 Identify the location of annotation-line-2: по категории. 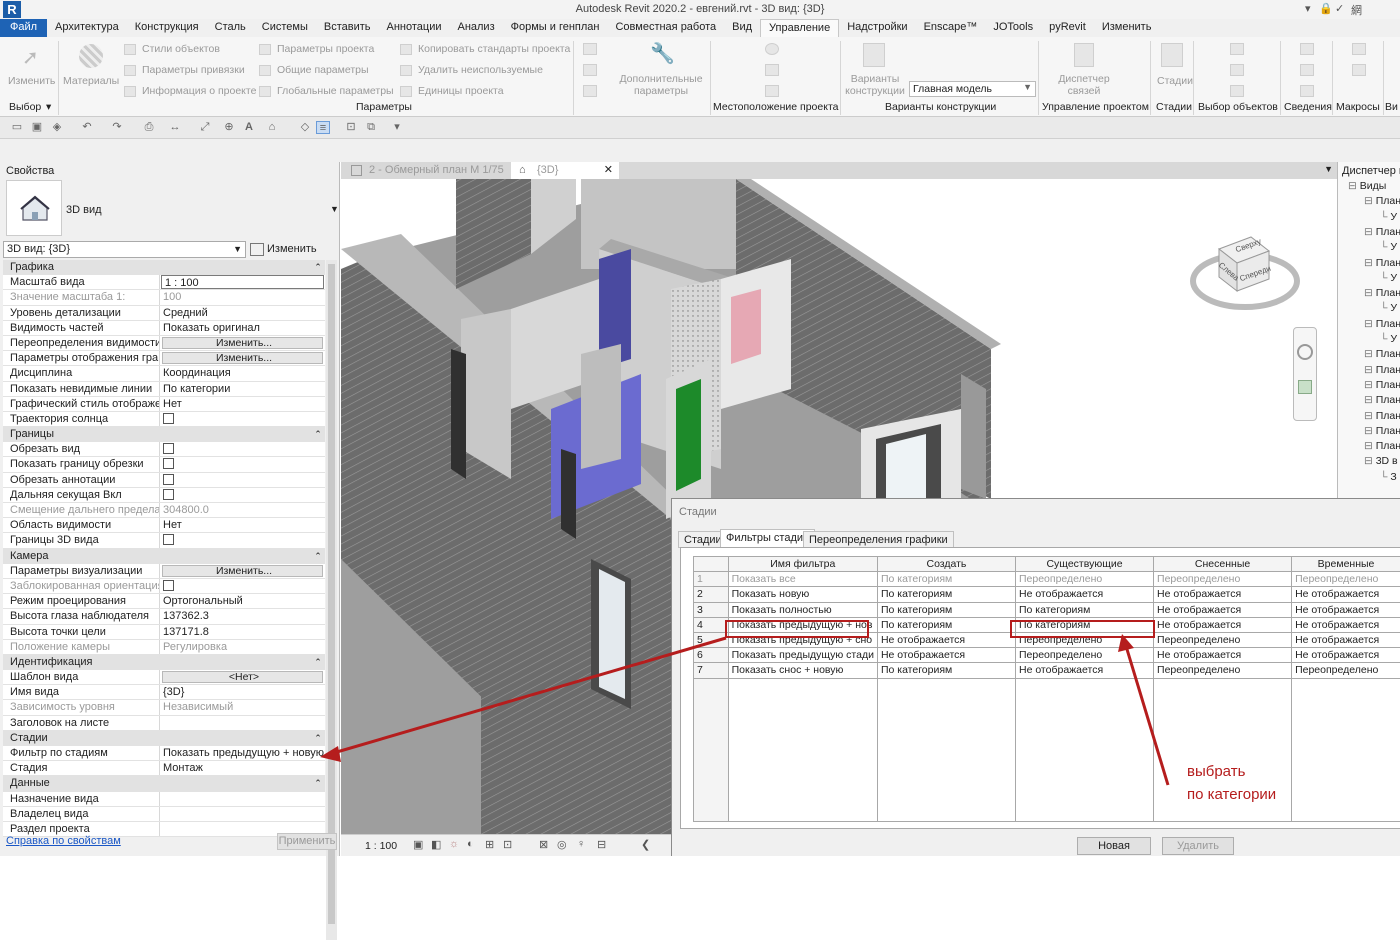
(1231, 794).